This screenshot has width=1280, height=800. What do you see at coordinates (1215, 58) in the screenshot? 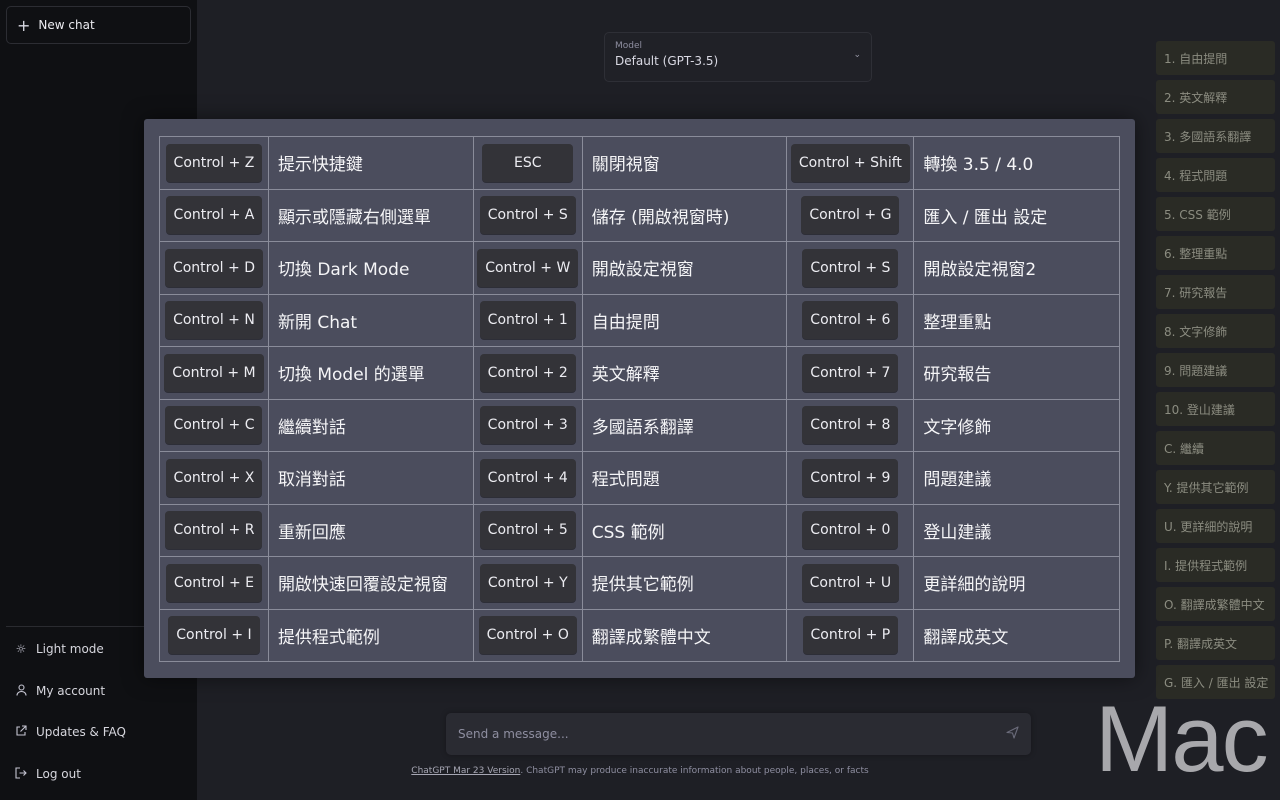
I see `prompt-item: 1. 自由提問` at bounding box center [1215, 58].